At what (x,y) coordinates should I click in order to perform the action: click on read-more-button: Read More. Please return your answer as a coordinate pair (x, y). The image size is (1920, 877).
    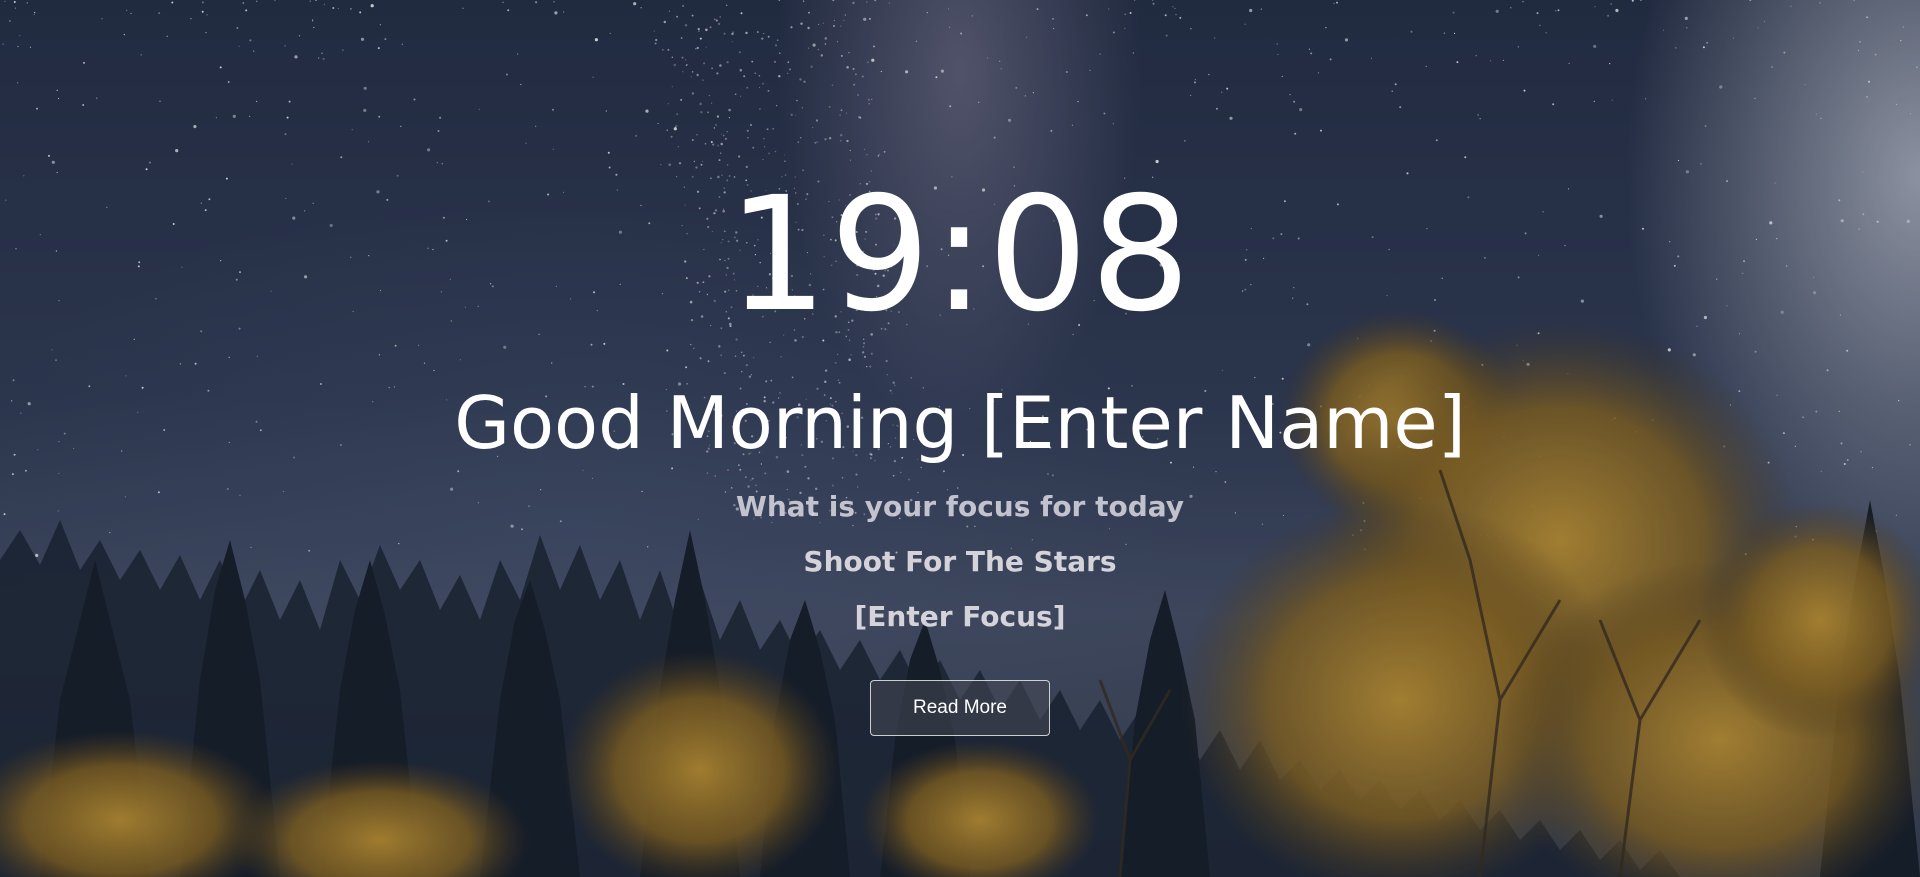
    Looking at the image, I should click on (960, 708).